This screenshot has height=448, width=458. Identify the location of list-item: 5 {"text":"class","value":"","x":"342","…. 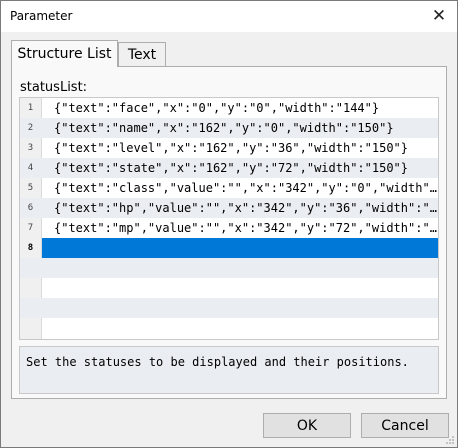
(229, 188).